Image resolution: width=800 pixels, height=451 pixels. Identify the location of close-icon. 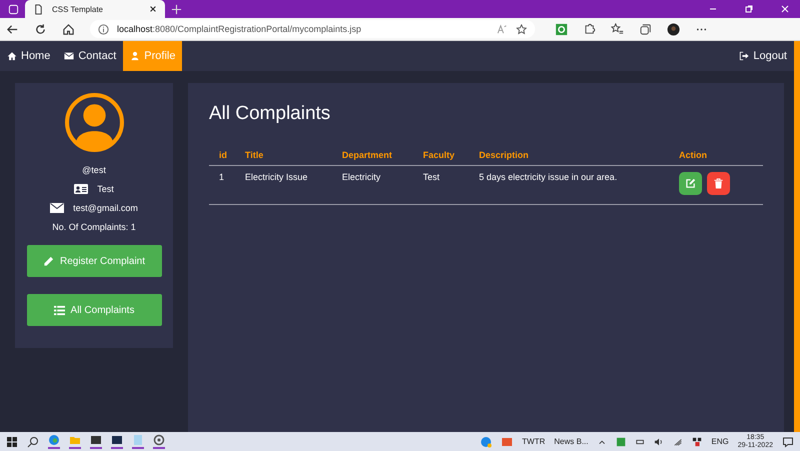
(153, 9).